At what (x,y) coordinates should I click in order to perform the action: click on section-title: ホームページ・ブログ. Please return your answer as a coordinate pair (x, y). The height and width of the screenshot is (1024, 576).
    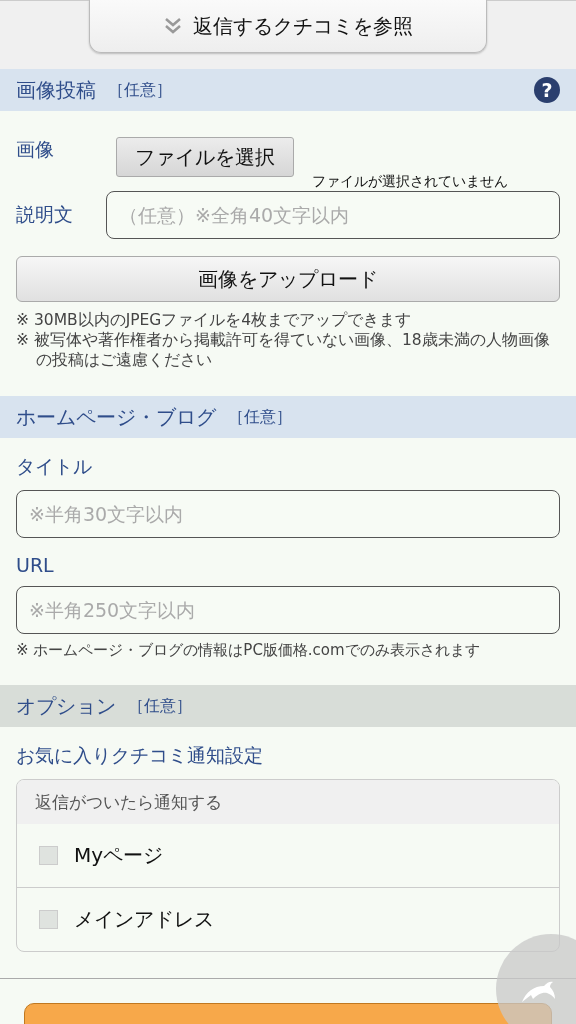
    Looking at the image, I should click on (116, 417).